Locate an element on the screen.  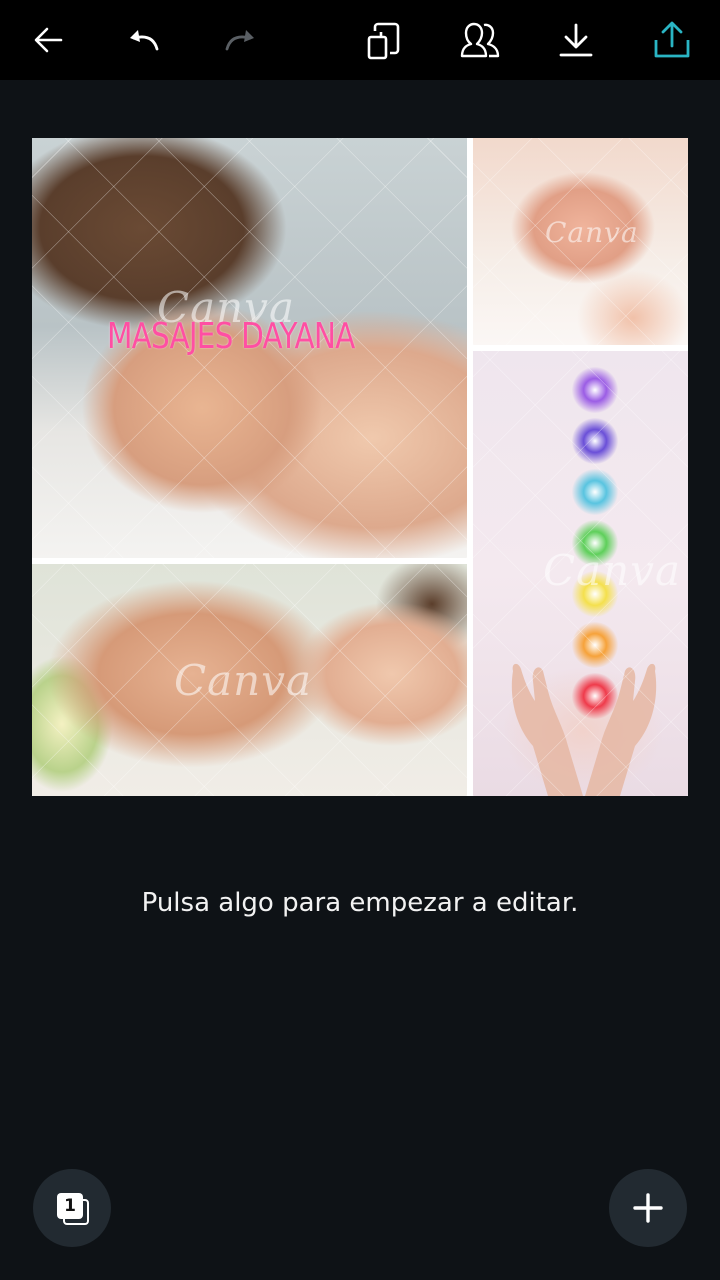
pages-icon: 1 is located at coordinates (73, 1209).